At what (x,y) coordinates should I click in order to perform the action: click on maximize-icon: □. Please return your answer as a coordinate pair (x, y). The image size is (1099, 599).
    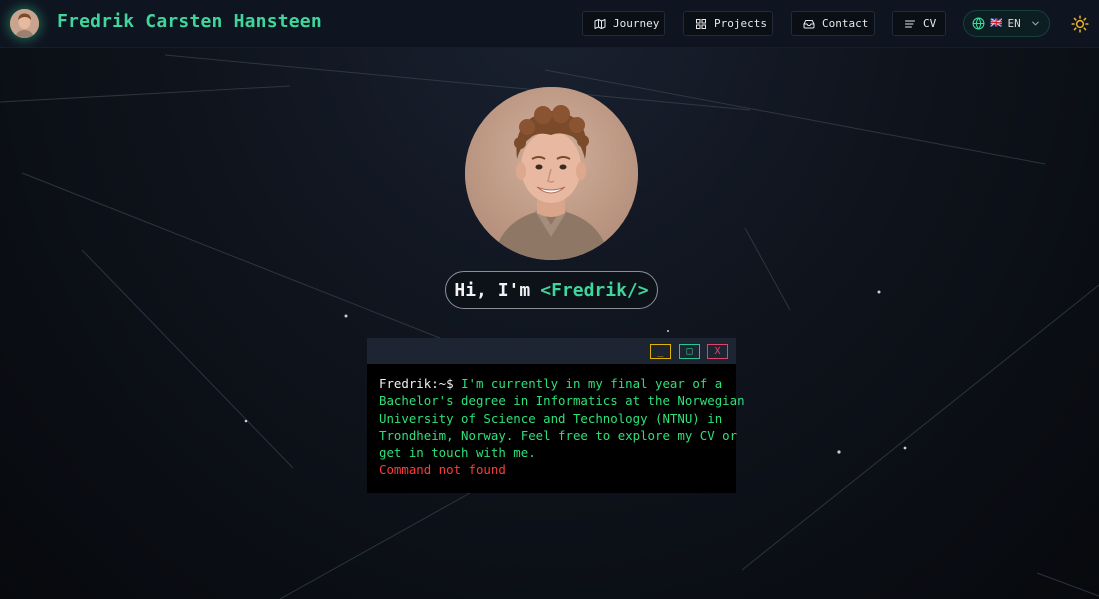
    Looking at the image, I should click on (689, 351).